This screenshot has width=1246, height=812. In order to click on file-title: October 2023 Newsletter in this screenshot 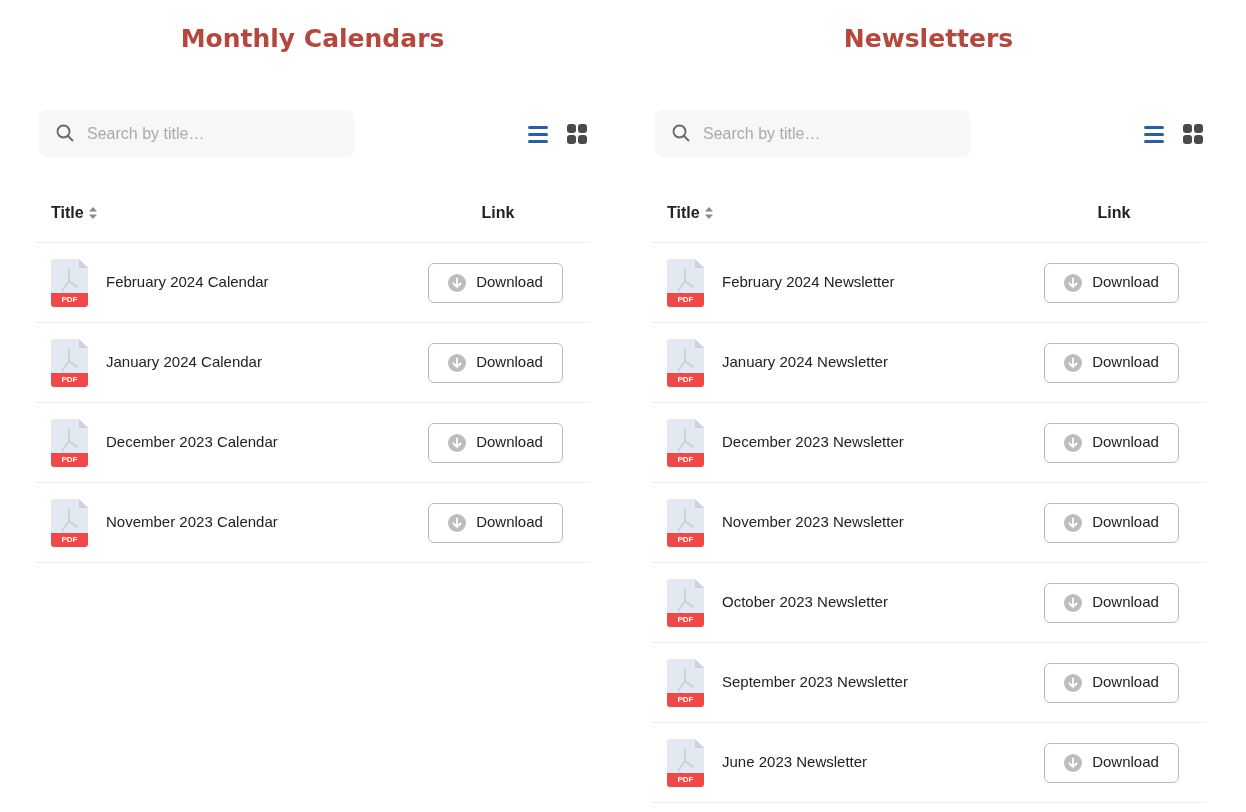, I will do `click(805, 602)`.